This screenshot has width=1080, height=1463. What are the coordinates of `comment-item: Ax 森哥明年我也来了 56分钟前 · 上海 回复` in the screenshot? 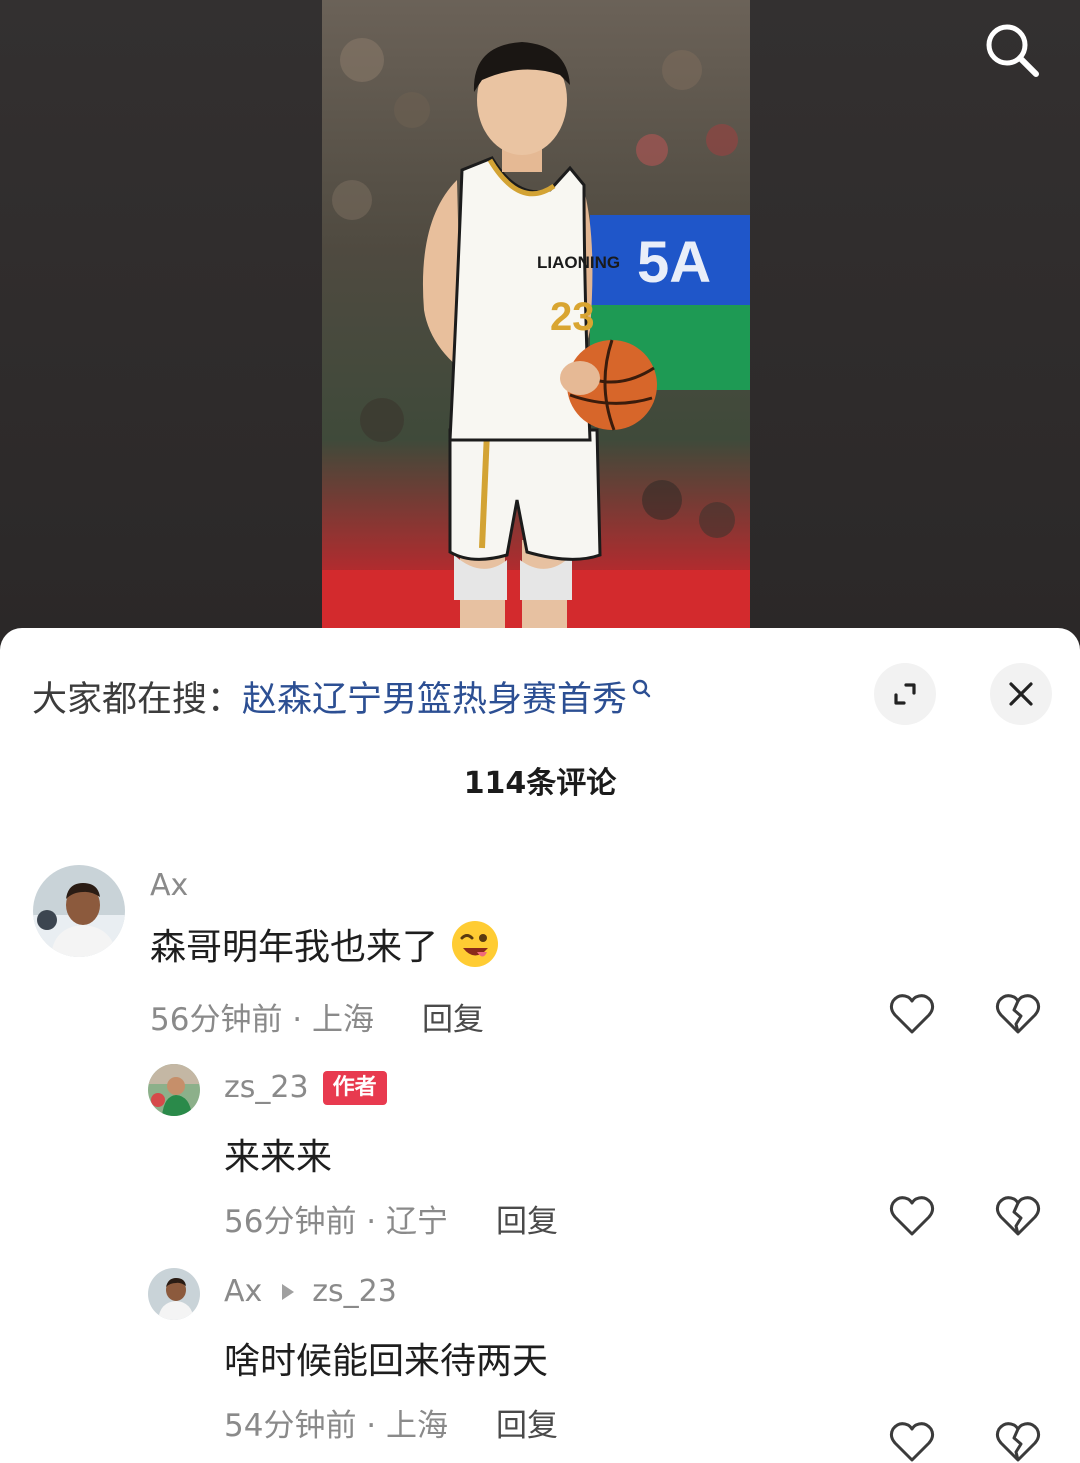 It's located at (540, 952).